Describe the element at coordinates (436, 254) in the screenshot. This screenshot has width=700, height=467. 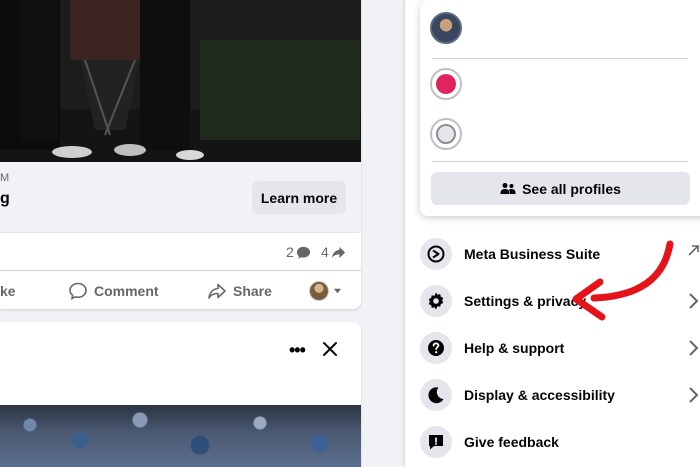
I see `meta-business-suite-icon` at that location.